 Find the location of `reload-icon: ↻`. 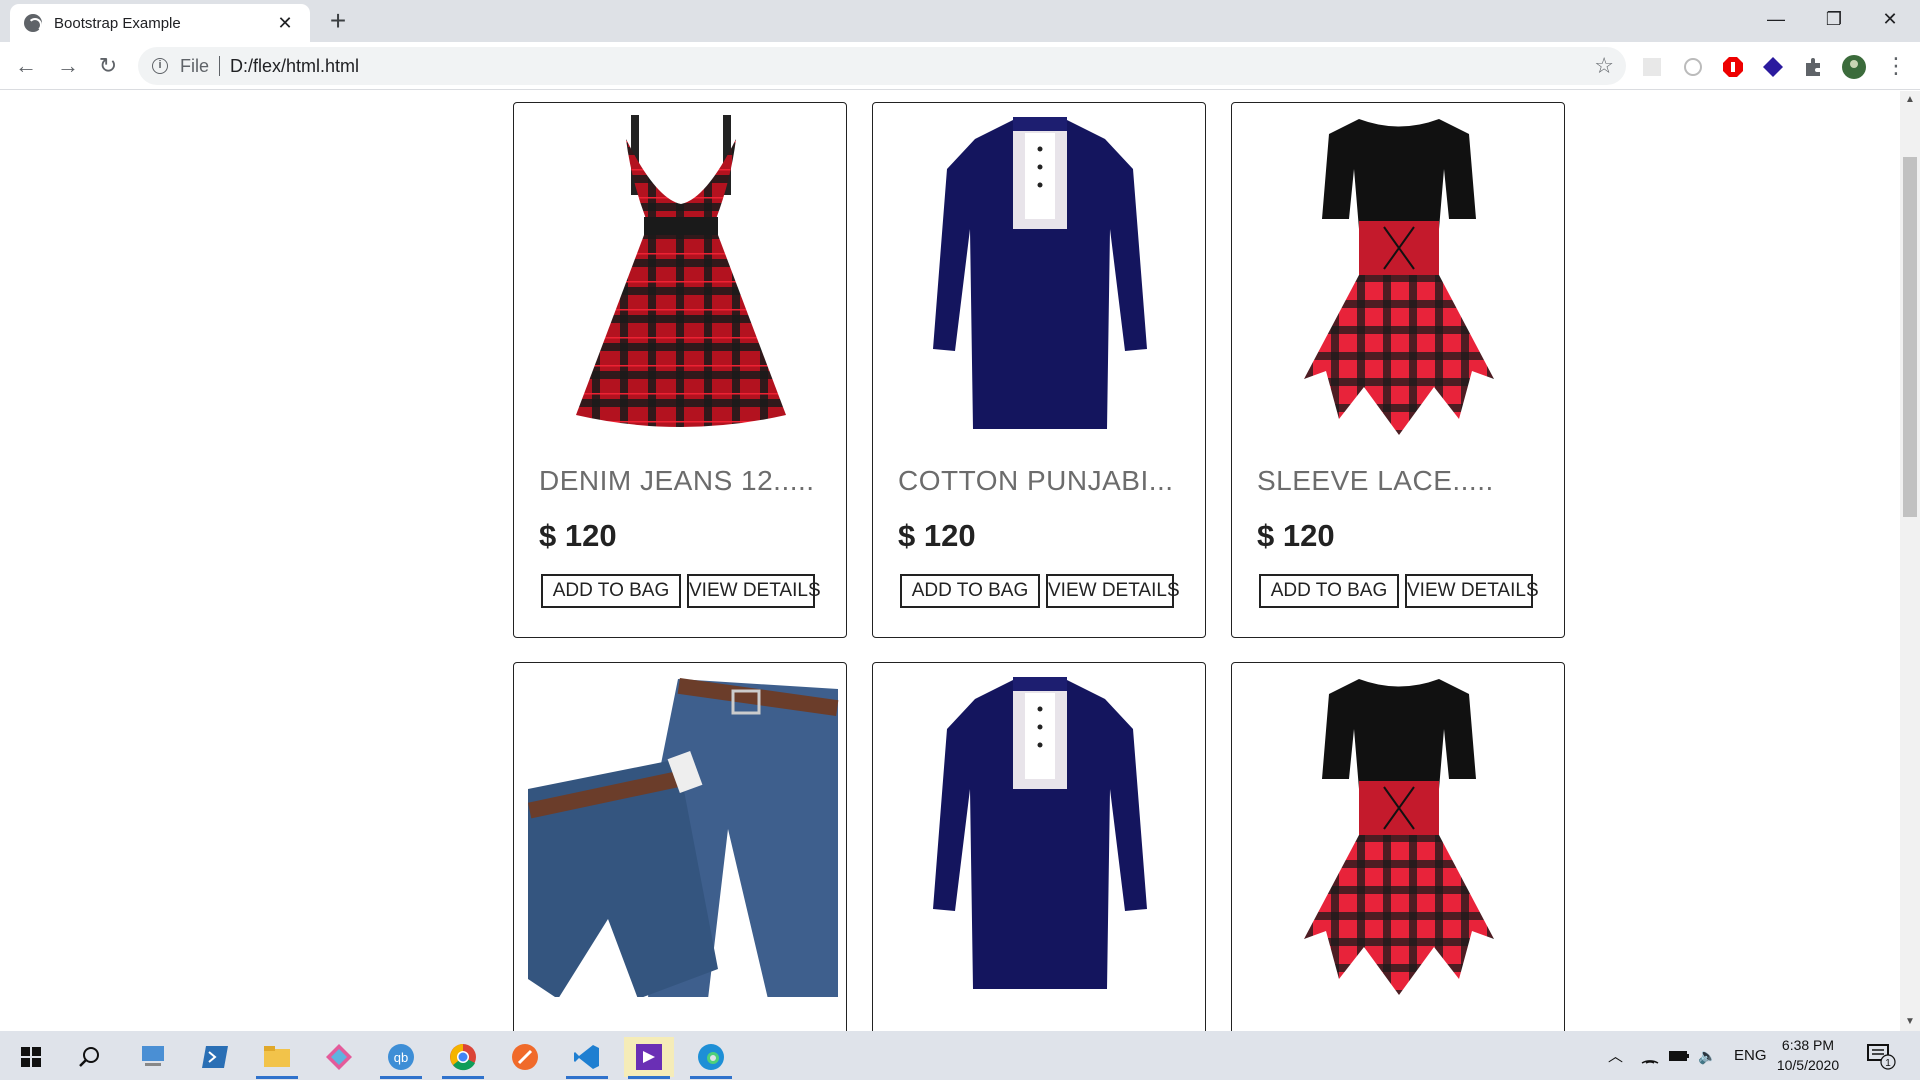

reload-icon: ↻ is located at coordinates (108, 66).